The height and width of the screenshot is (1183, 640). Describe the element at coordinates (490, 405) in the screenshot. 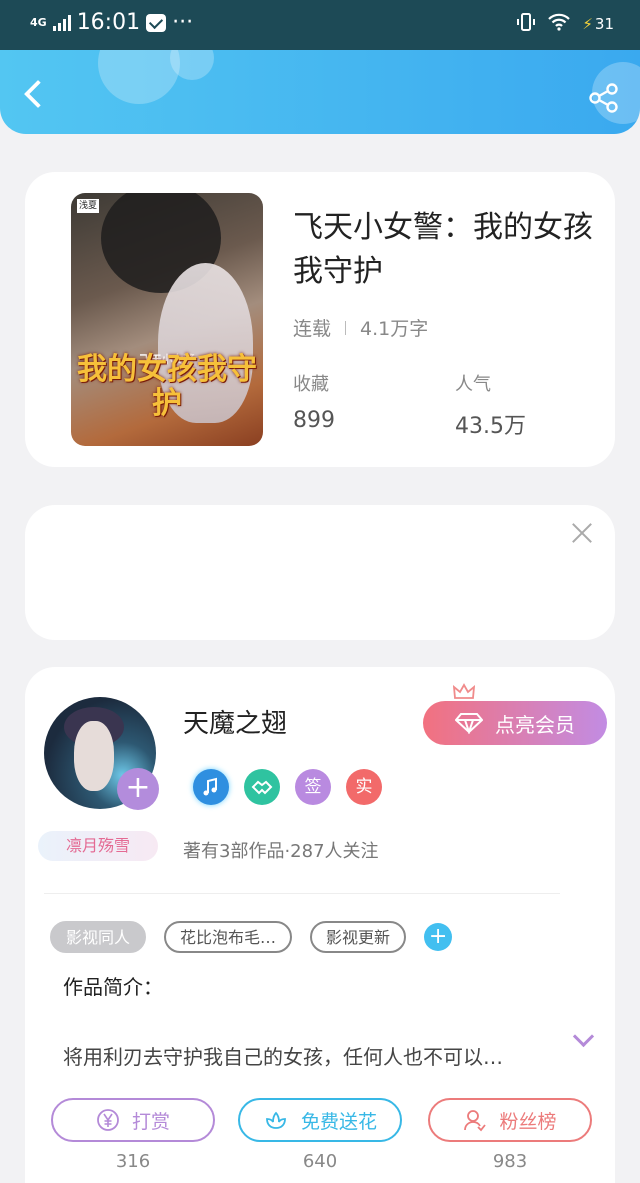

I see `popularity-stat: 人气 43.5万` at that location.